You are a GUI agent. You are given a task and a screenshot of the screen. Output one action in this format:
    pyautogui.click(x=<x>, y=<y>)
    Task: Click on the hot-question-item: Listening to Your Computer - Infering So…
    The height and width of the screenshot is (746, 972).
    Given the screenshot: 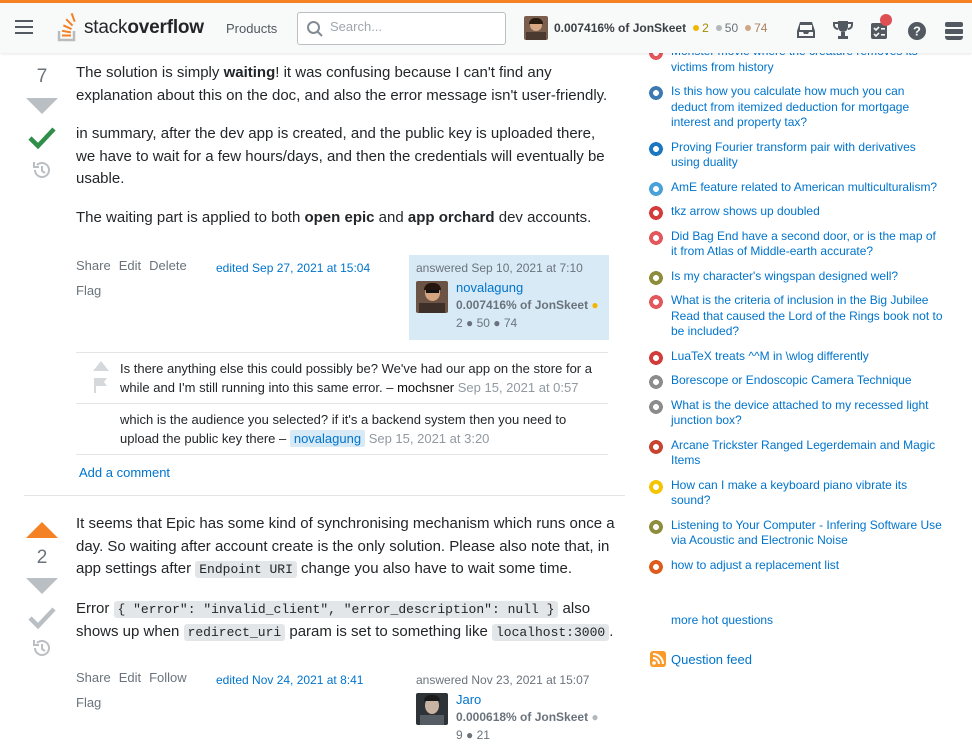 What is the action you would take?
    pyautogui.click(x=795, y=533)
    